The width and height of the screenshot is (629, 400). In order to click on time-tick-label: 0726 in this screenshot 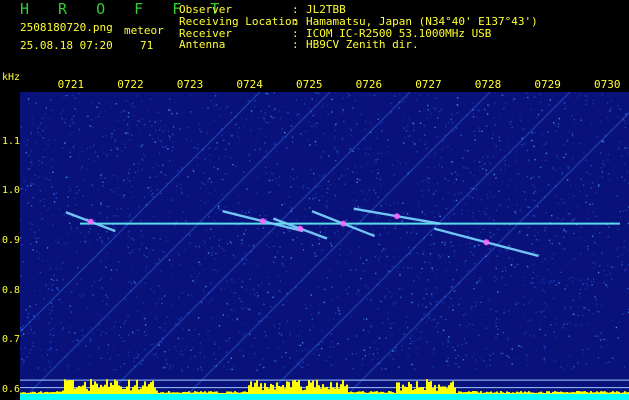, I will do `click(369, 84)`.